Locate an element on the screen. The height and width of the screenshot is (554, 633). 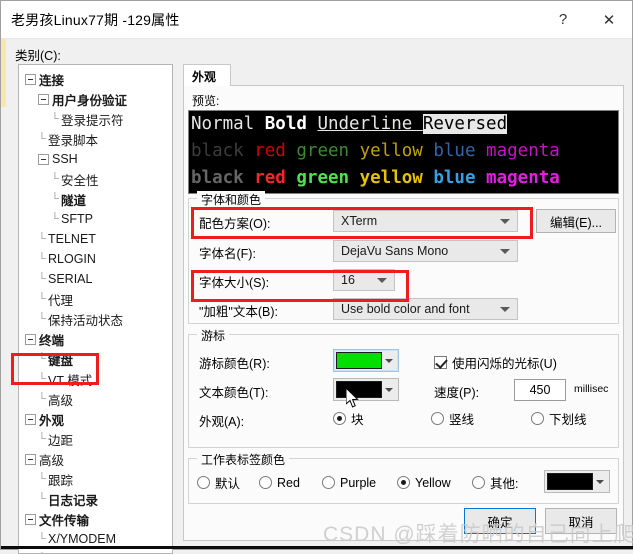
blink-checkbox is located at coordinates (440, 362).